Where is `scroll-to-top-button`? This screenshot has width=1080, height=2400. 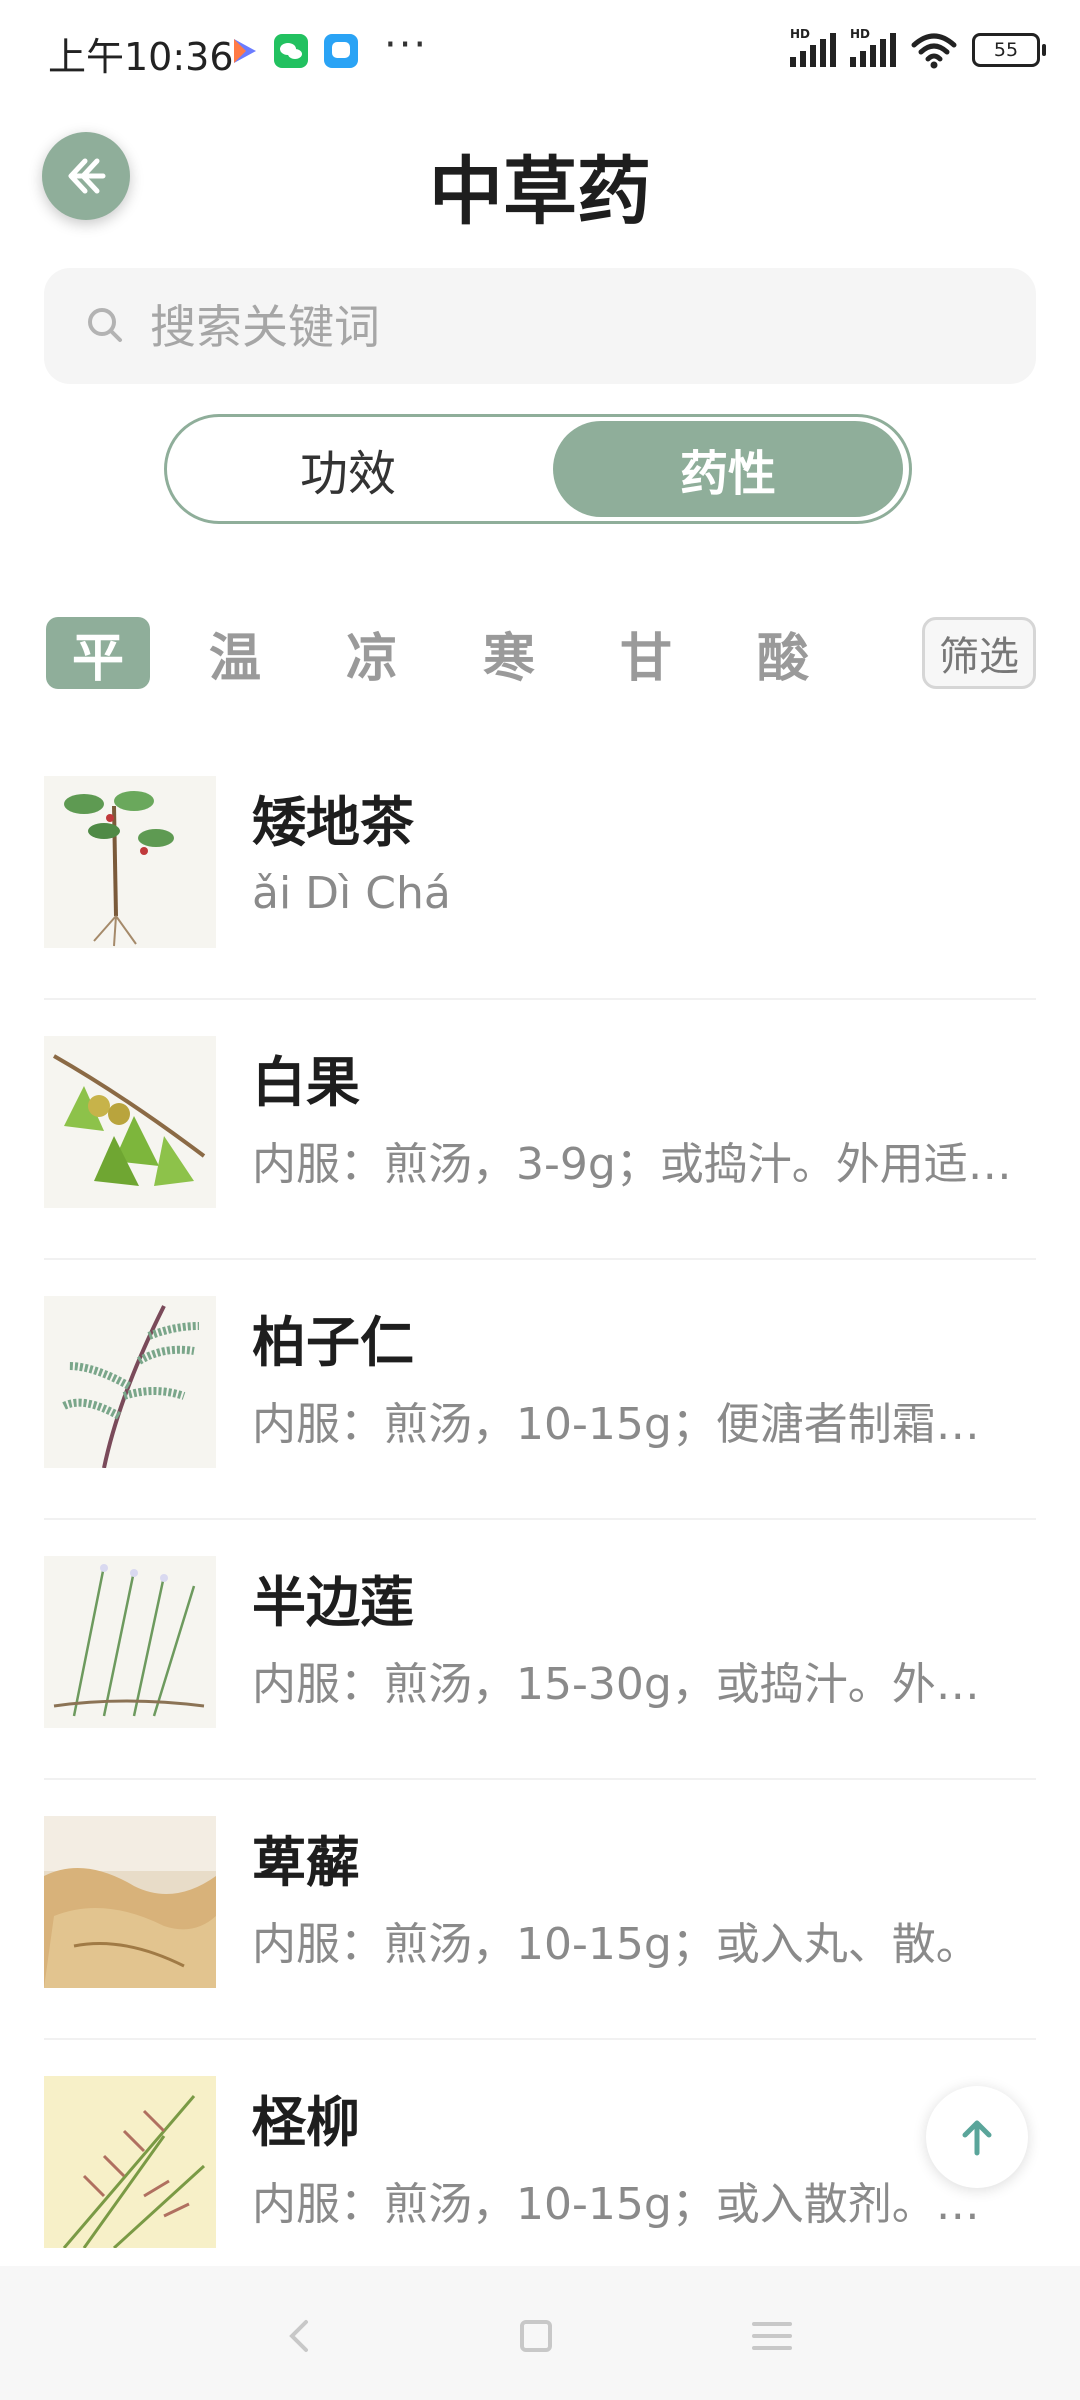 scroll-to-top-button is located at coordinates (977, 2137).